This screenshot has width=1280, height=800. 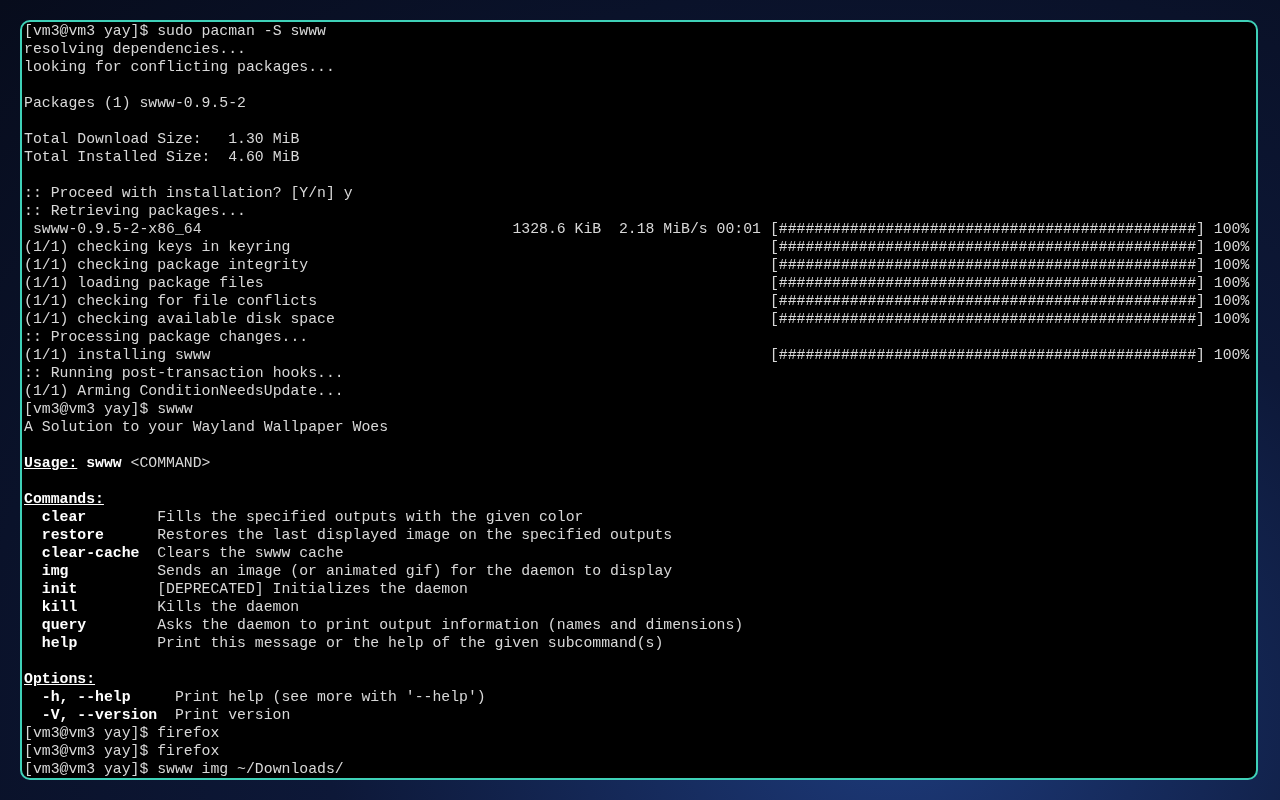 What do you see at coordinates (232, 715) in the screenshot?
I see `entry-description: Print version` at bounding box center [232, 715].